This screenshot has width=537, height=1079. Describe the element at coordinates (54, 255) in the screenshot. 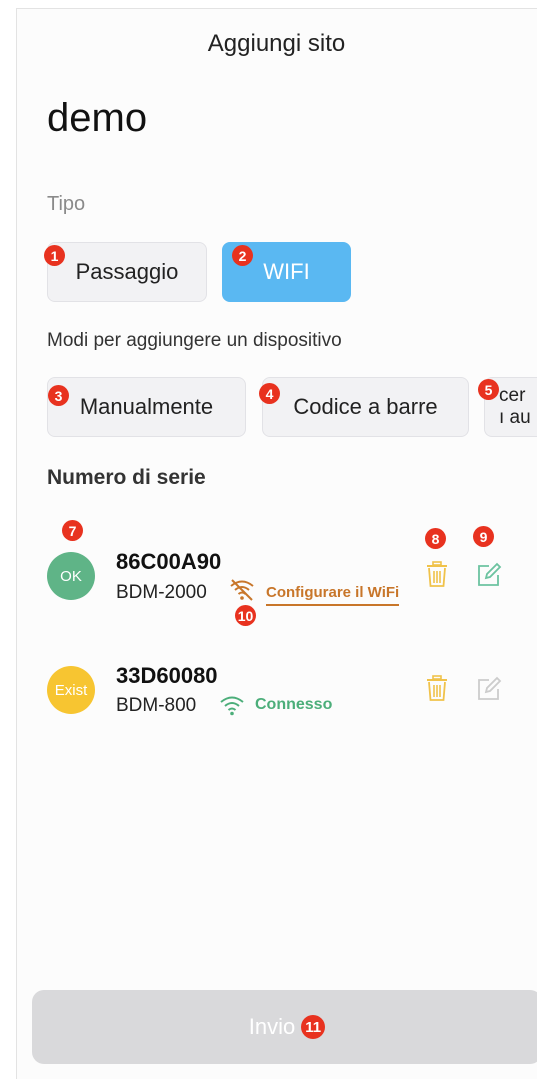

I see `annotation-badge-1: 1` at that location.